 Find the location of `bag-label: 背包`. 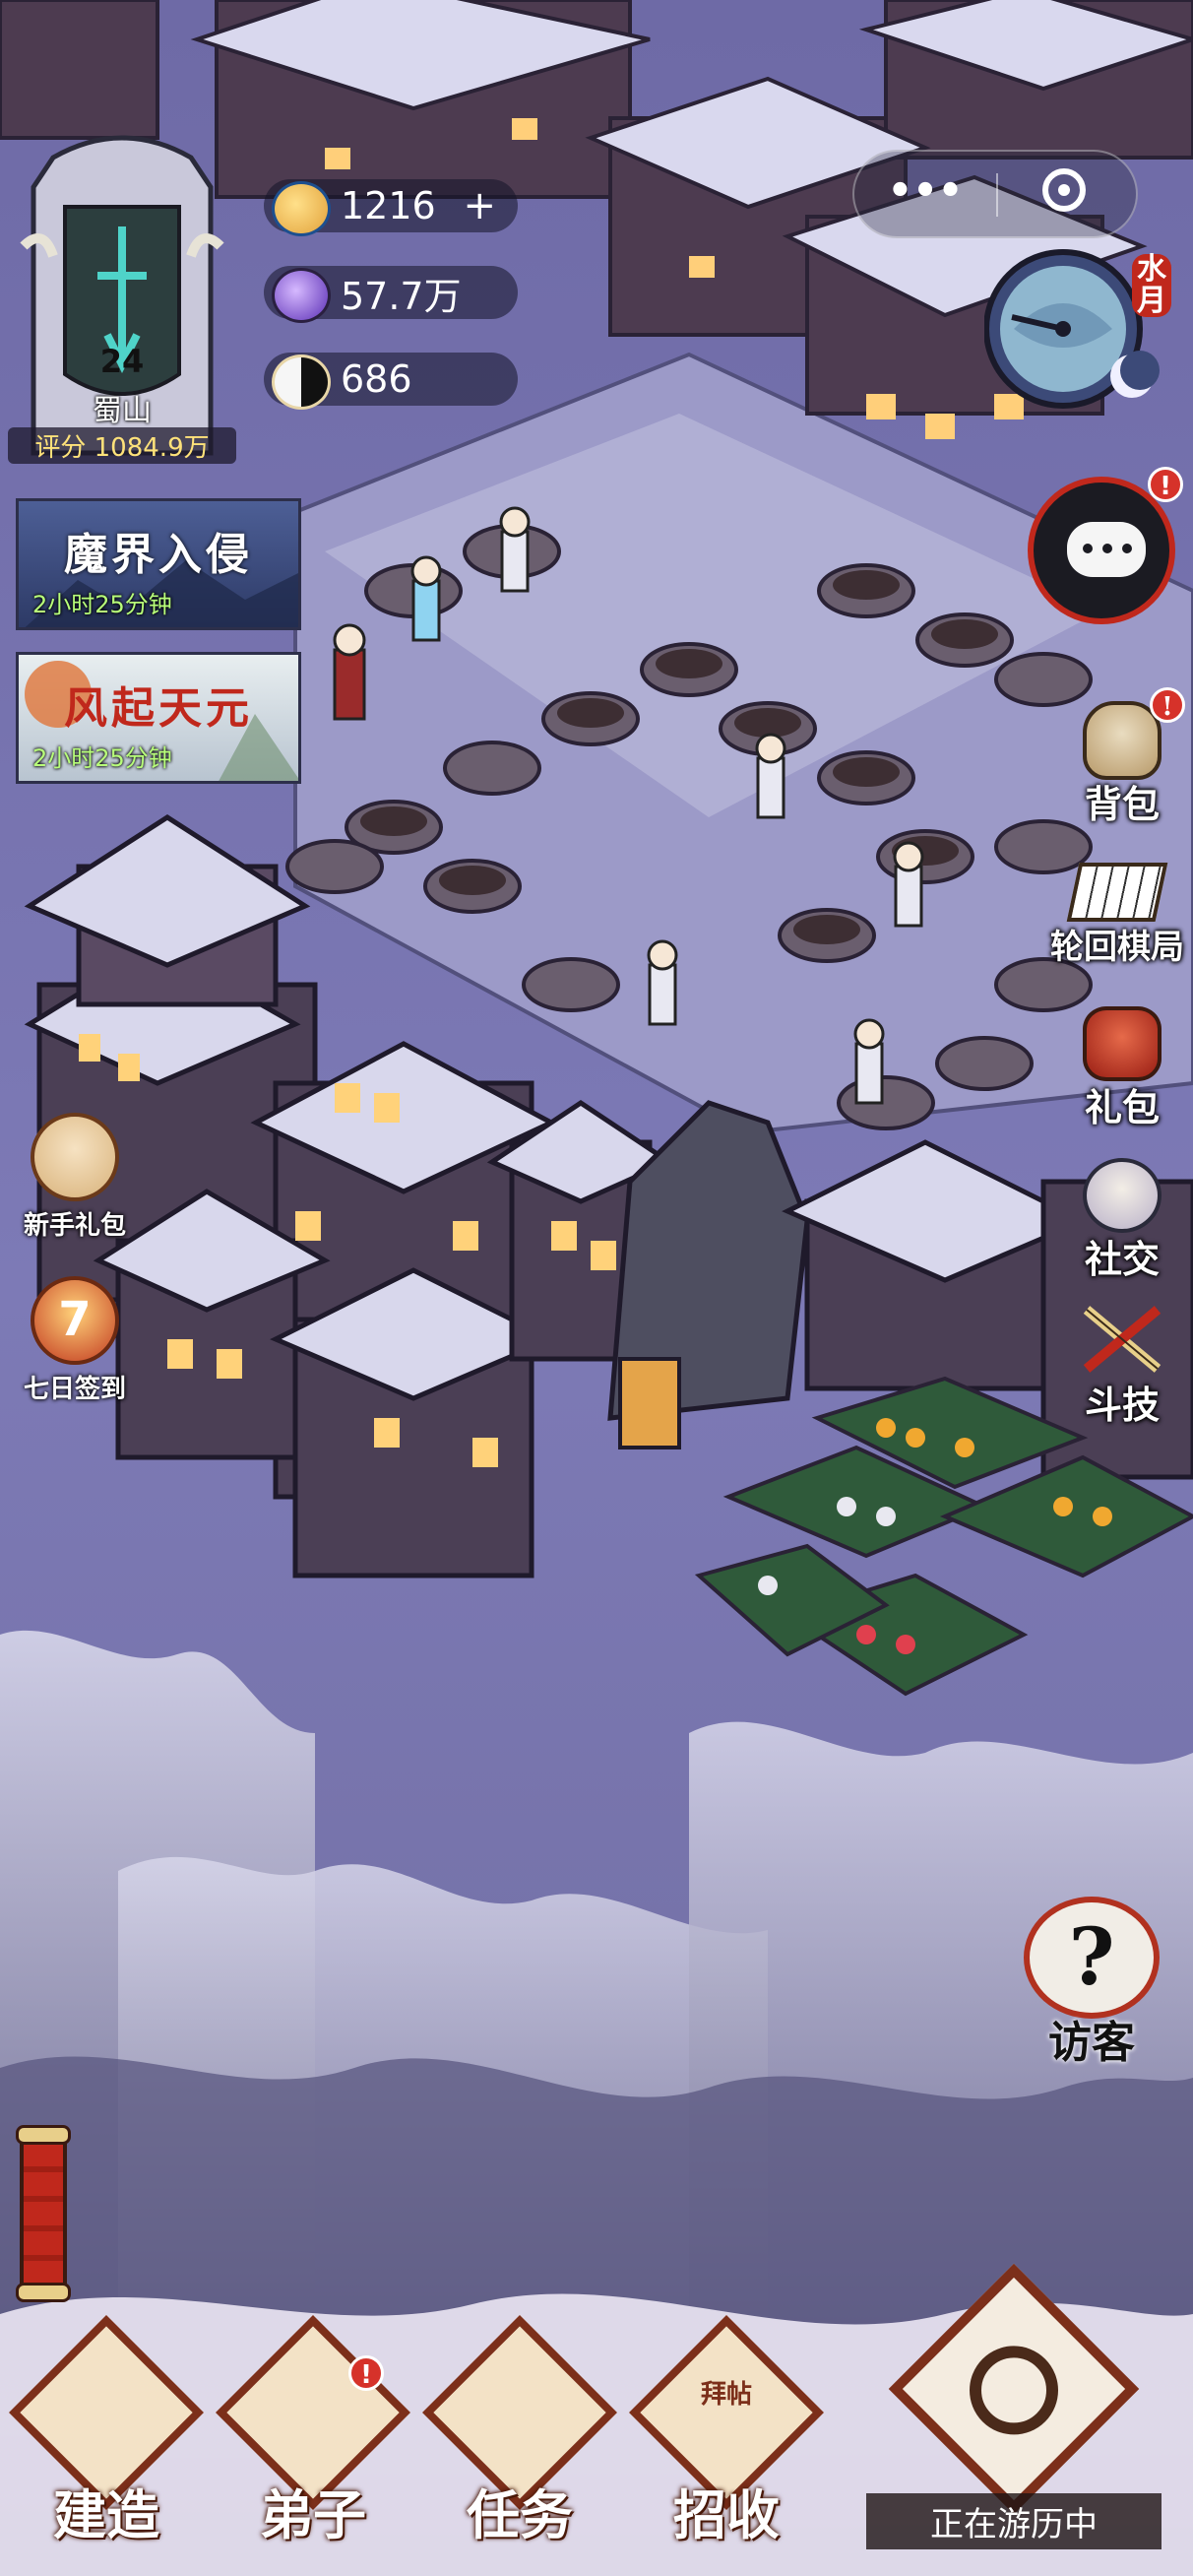

bag-label: 背包 is located at coordinates (1122, 804).